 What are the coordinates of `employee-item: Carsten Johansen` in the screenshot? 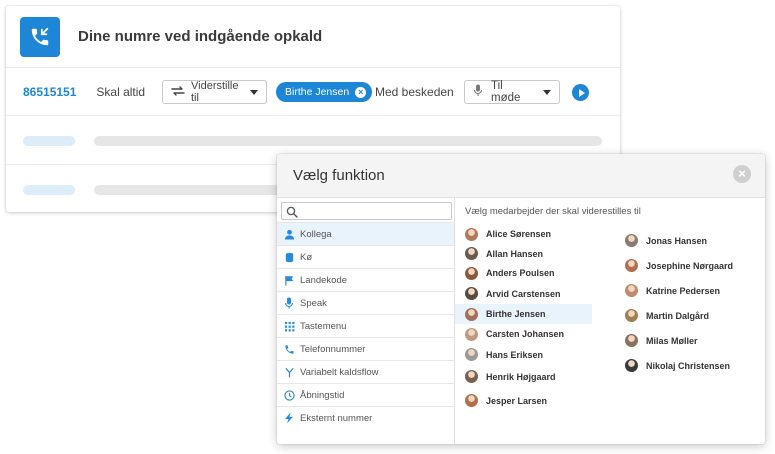 It's located at (523, 334).